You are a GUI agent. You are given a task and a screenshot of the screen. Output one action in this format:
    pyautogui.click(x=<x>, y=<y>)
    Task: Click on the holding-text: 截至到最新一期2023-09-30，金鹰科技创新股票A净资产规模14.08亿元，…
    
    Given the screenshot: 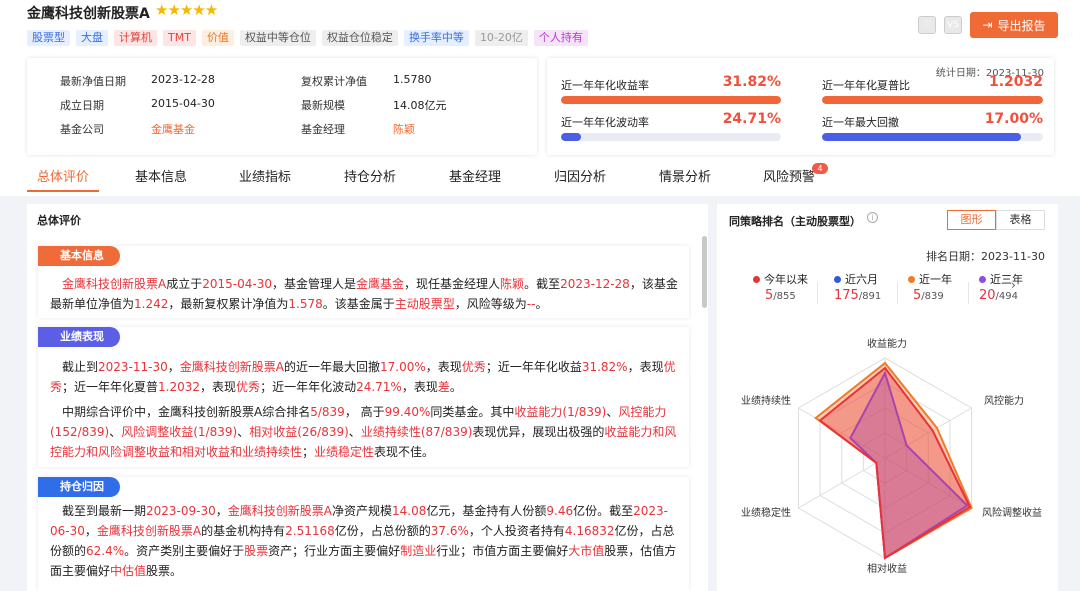 What is the action you would take?
    pyautogui.click(x=363, y=541)
    